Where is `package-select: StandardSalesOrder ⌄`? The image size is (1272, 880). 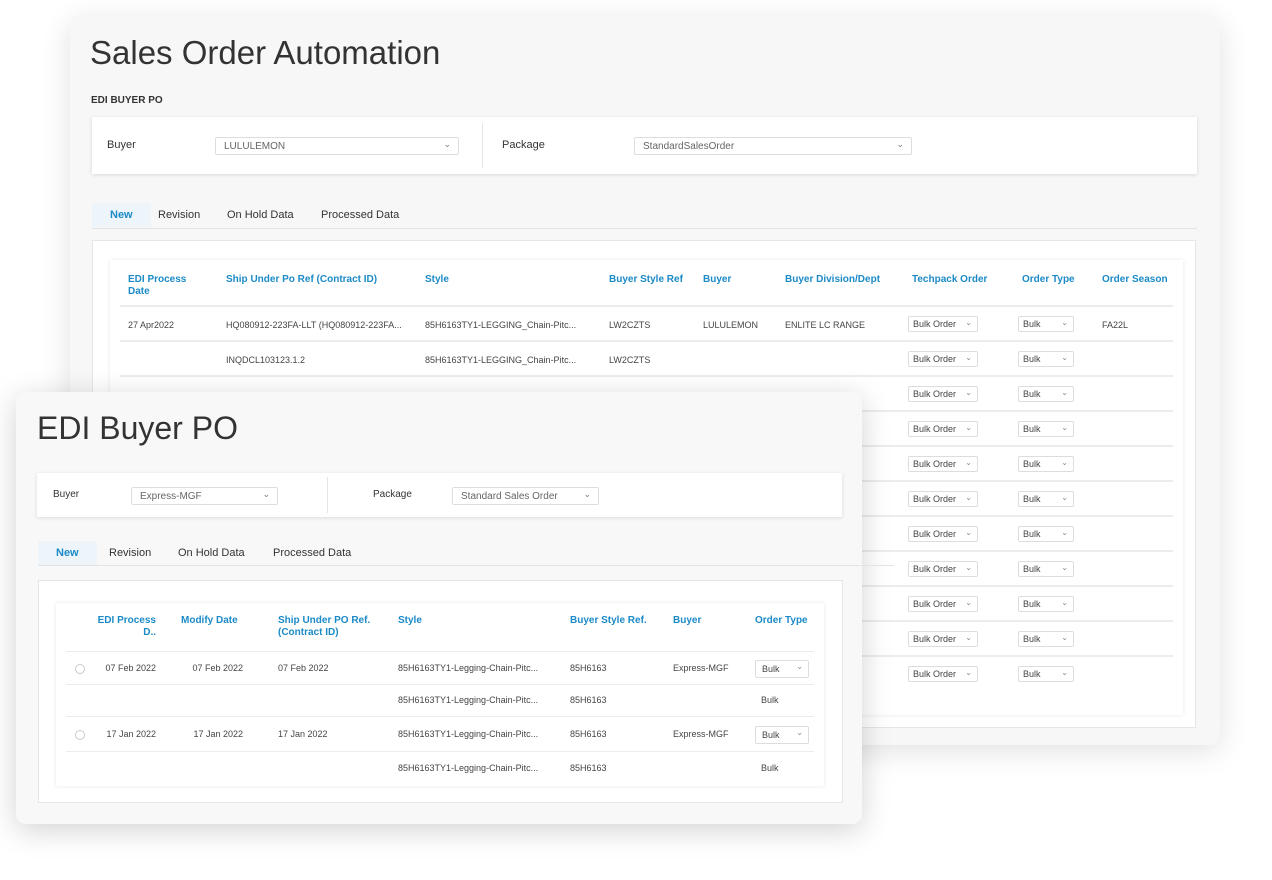
package-select: StandardSalesOrder ⌄ is located at coordinates (773, 146).